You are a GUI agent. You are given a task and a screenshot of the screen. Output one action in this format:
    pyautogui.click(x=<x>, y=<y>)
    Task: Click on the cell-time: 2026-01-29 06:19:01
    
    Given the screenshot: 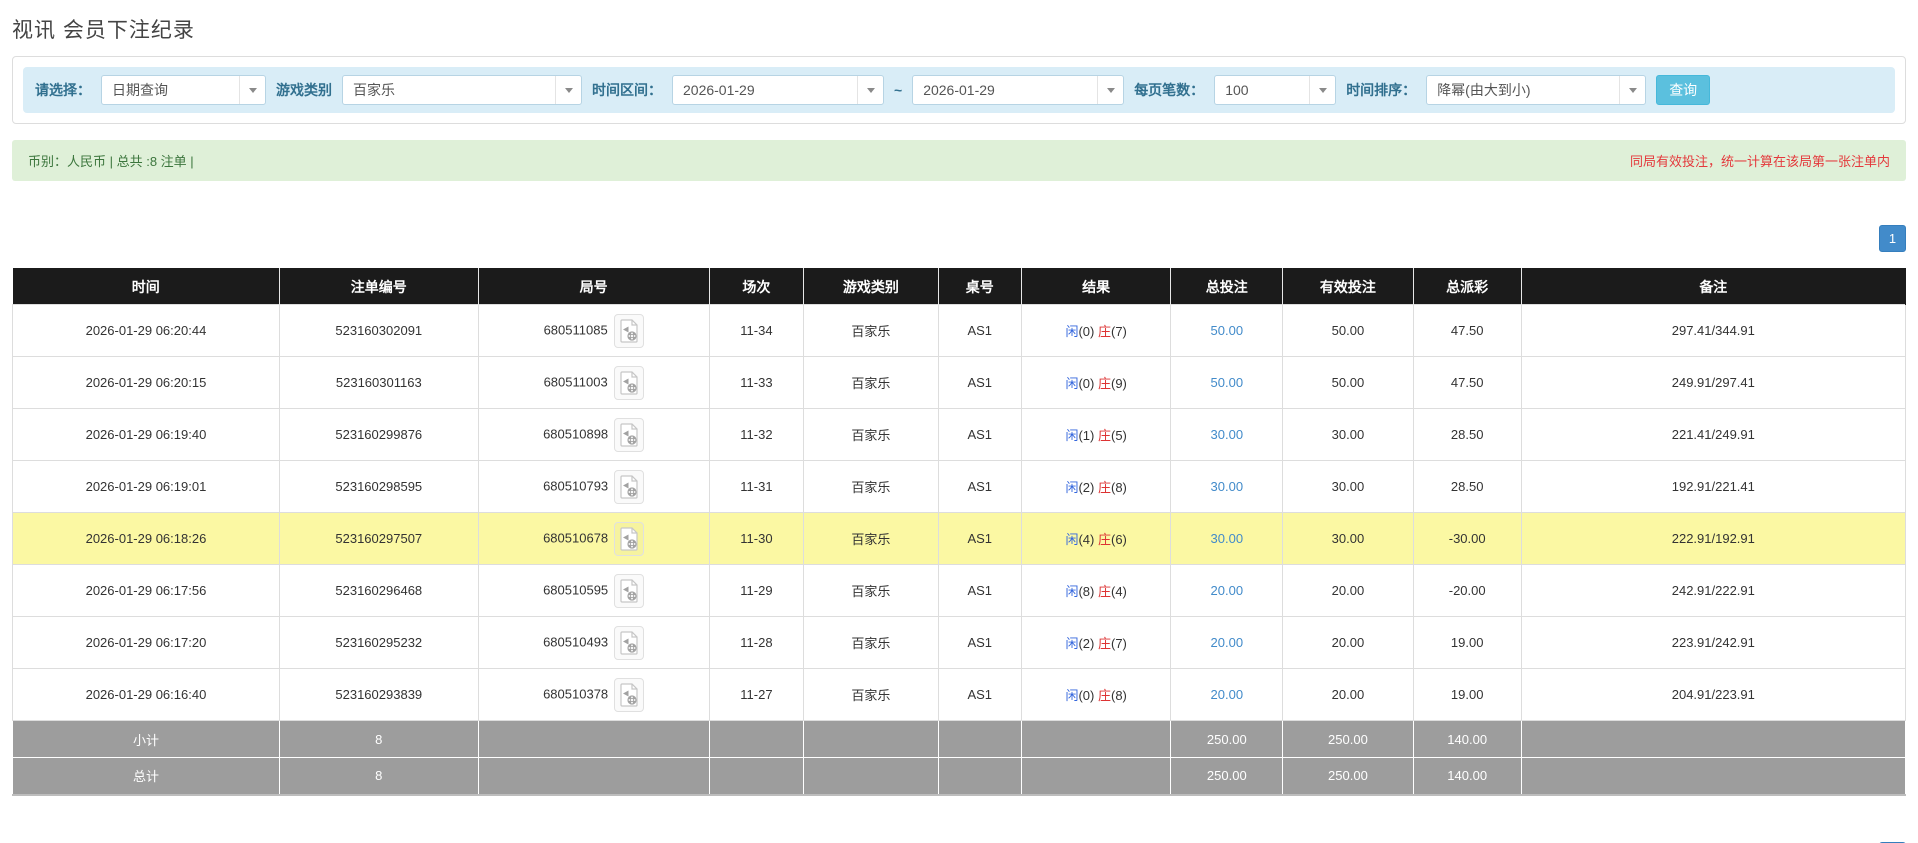 What is the action you would take?
    pyautogui.click(x=146, y=486)
    